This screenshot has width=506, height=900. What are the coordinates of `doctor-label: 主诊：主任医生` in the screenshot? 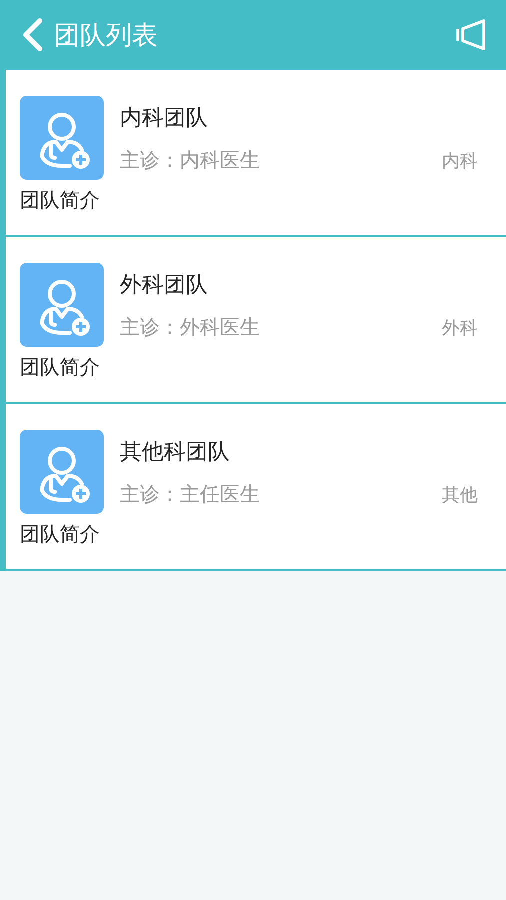 It's located at (190, 494).